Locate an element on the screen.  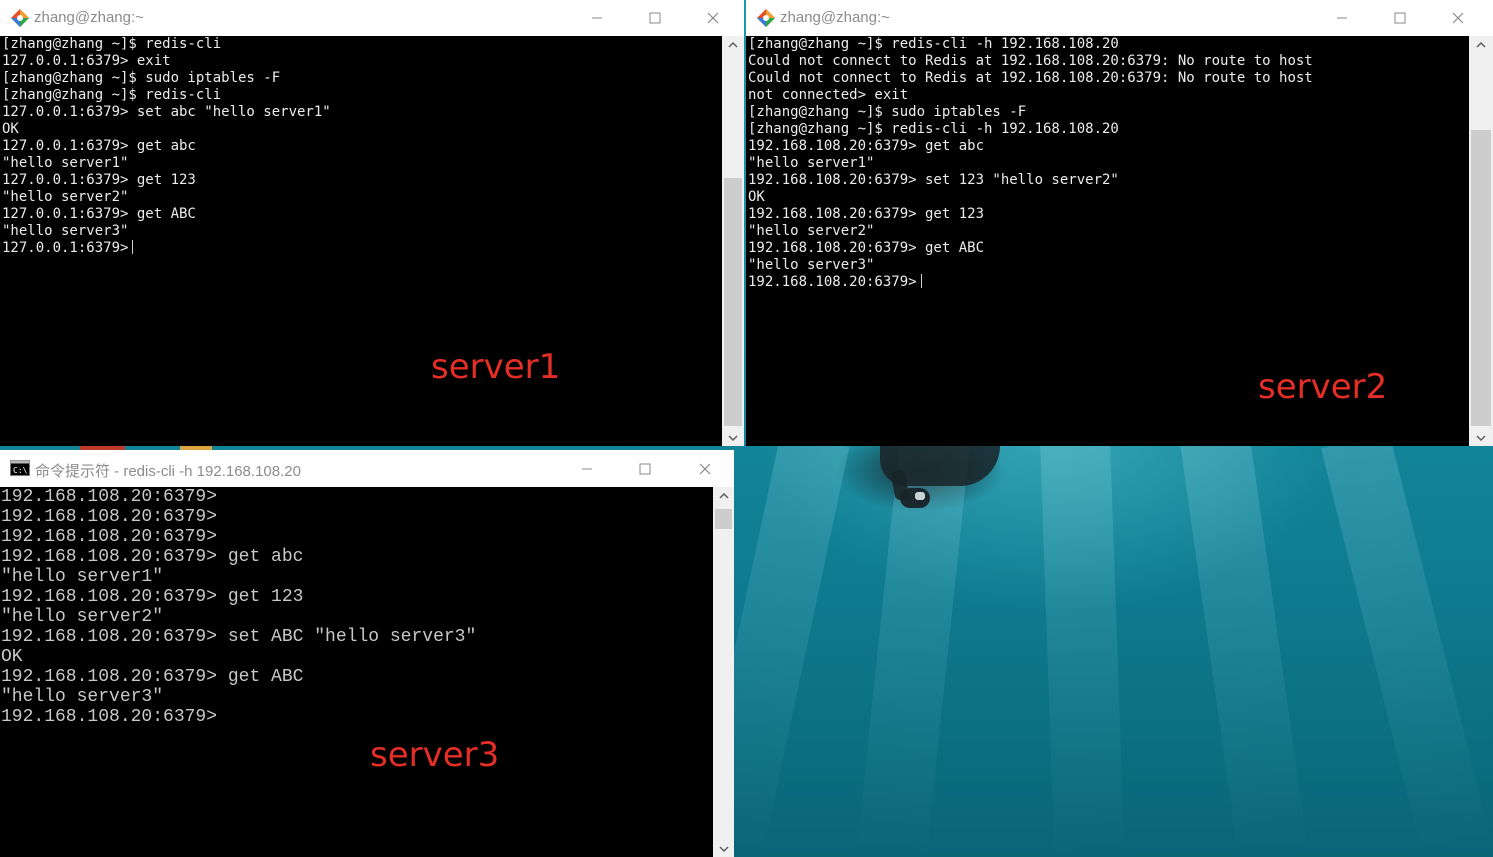
terminal-prompt-line: 127.0.0.1:6379> is located at coordinates (361, 248).